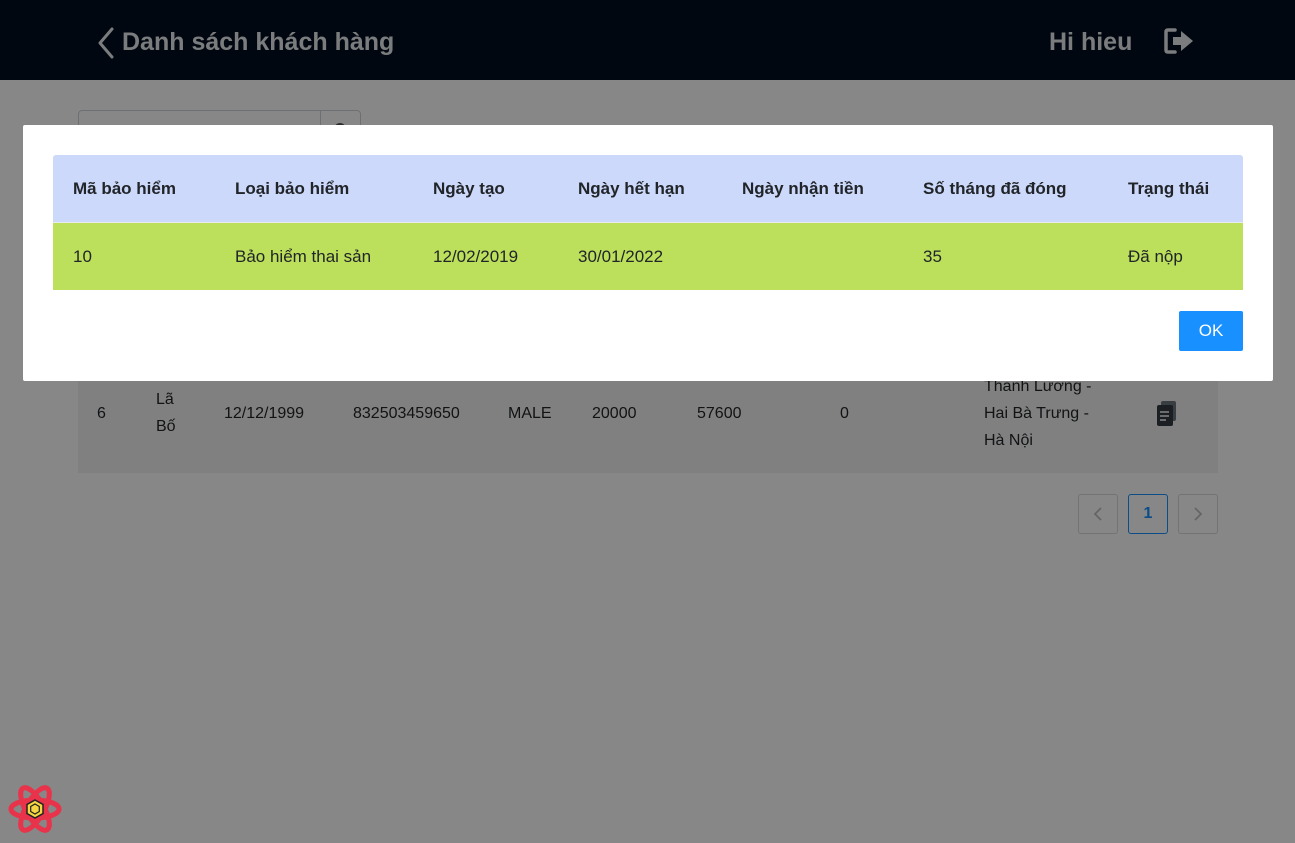 The height and width of the screenshot is (843, 1295). Describe the element at coordinates (303, 256) in the screenshot. I see `table-cell: Bảo hiểm thai sản` at that location.